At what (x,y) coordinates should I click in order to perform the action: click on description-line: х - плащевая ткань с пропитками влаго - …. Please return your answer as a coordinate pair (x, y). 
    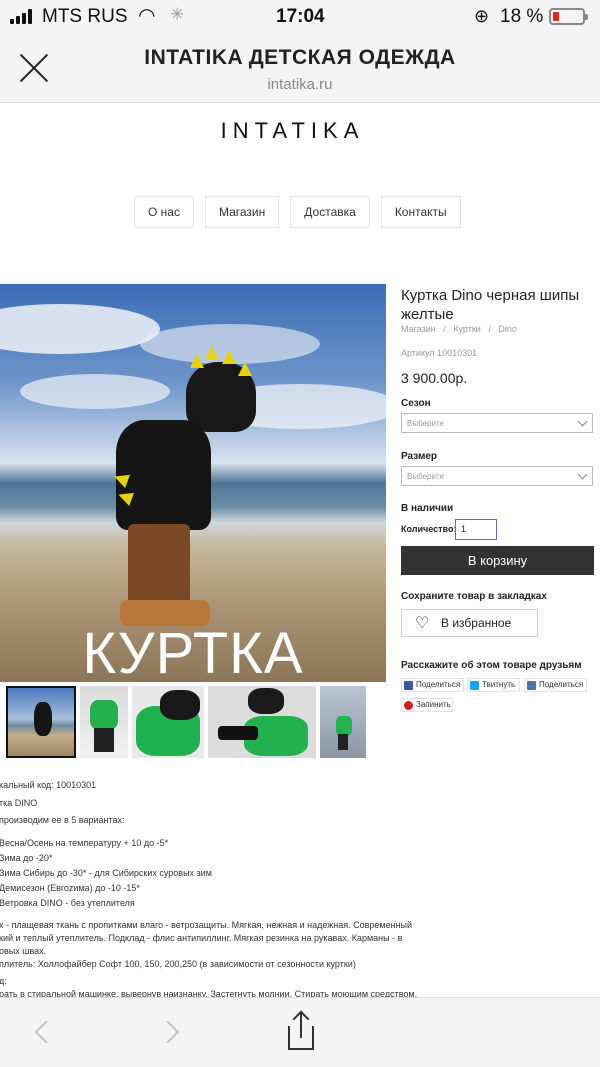
    Looking at the image, I should click on (206, 925).